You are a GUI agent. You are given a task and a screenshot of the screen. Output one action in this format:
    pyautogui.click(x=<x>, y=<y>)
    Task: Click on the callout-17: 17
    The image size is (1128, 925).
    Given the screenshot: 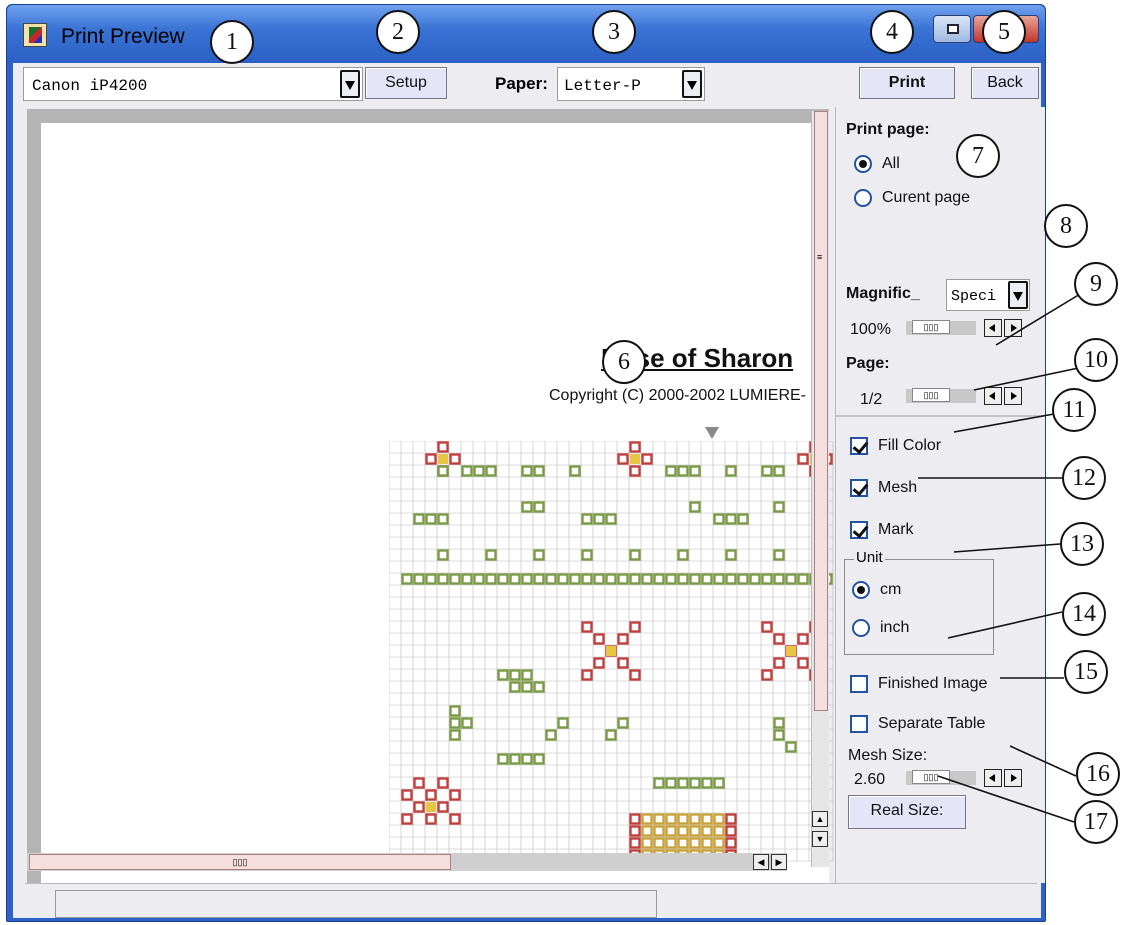 What is the action you would take?
    pyautogui.click(x=1096, y=822)
    